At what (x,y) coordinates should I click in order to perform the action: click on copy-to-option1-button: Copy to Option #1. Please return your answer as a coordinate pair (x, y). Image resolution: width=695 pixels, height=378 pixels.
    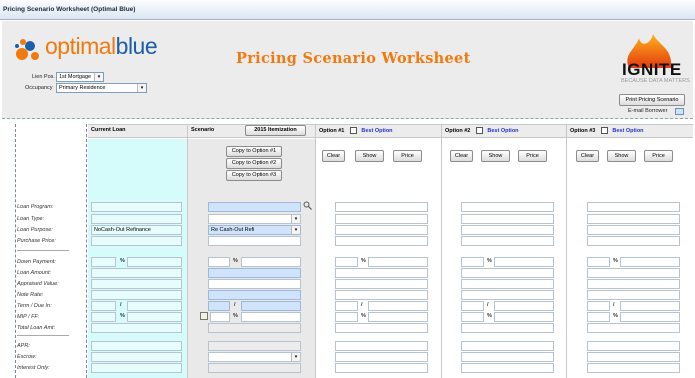
    Looking at the image, I should click on (254, 151).